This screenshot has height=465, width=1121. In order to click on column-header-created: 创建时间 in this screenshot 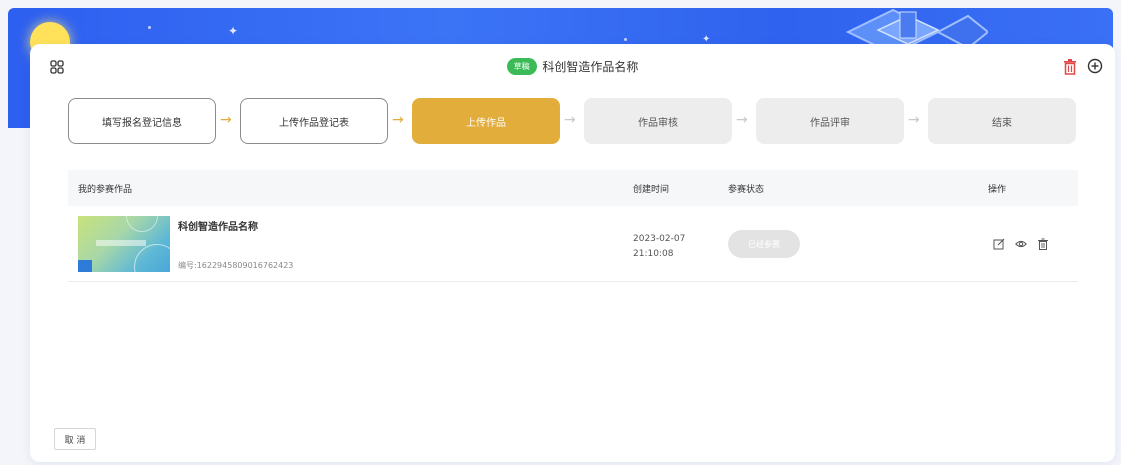, I will do `click(651, 190)`.